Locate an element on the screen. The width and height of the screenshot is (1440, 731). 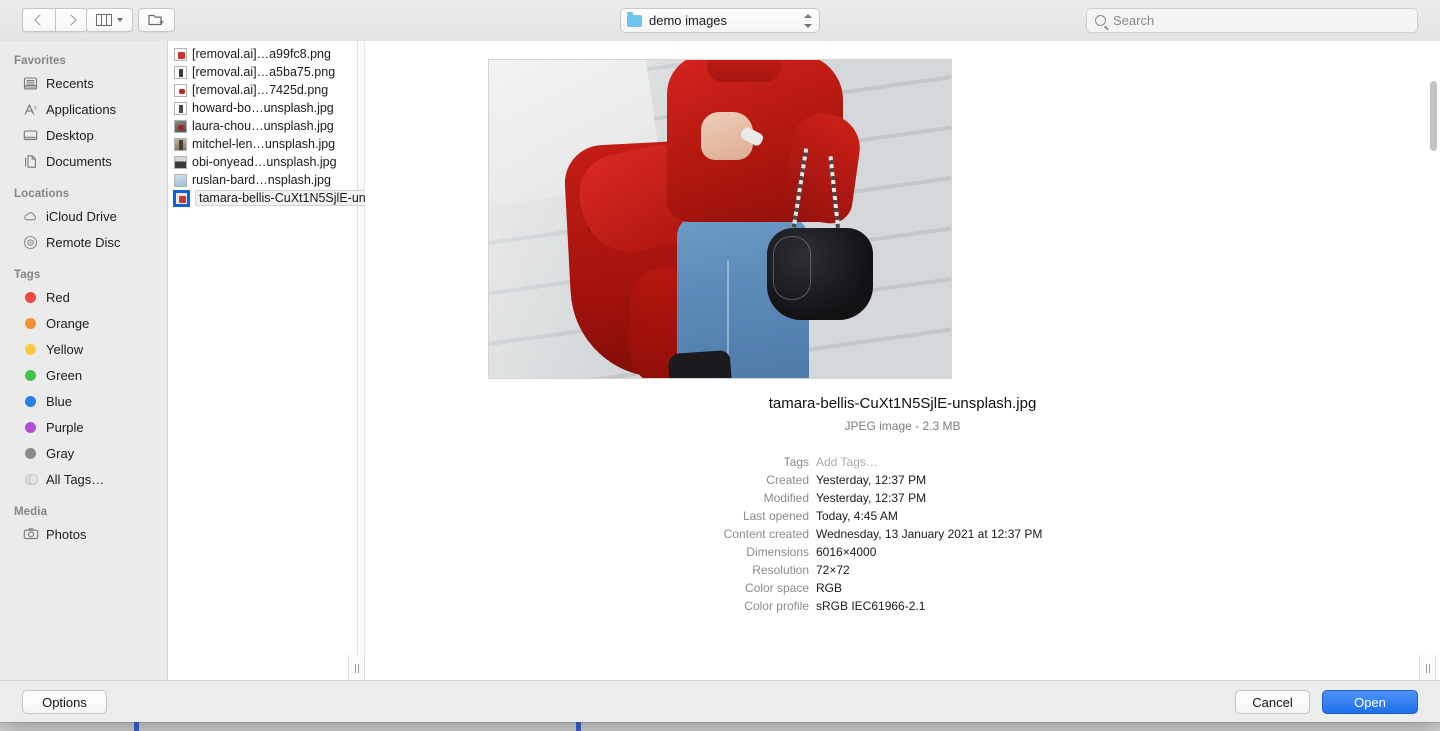
metadata-row-created: Created Yesterday, 12:37 PM is located at coordinates (902, 480).